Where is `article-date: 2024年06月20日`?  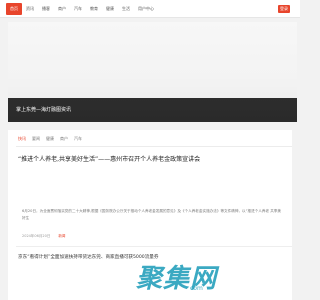
article-date: 2024年06月20日 is located at coordinates (36, 236).